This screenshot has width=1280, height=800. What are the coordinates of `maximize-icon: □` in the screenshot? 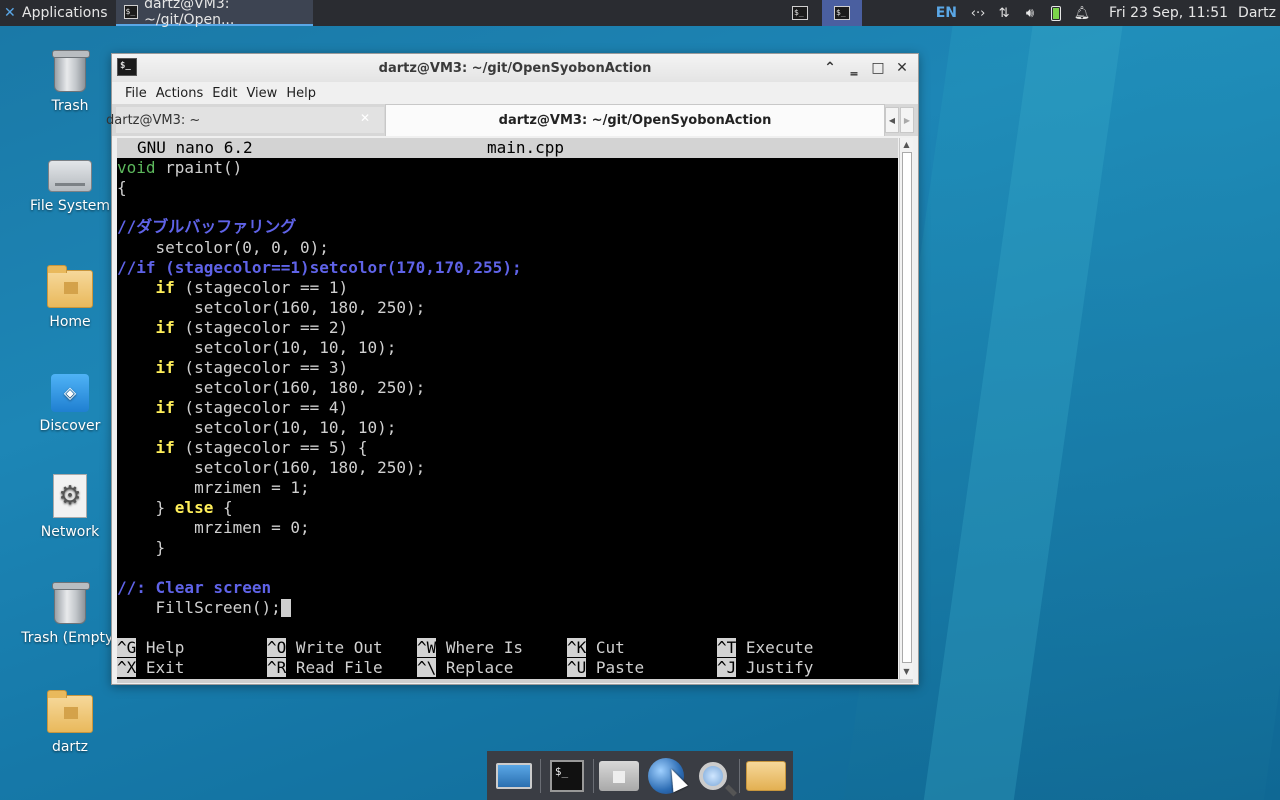 It's located at (878, 68).